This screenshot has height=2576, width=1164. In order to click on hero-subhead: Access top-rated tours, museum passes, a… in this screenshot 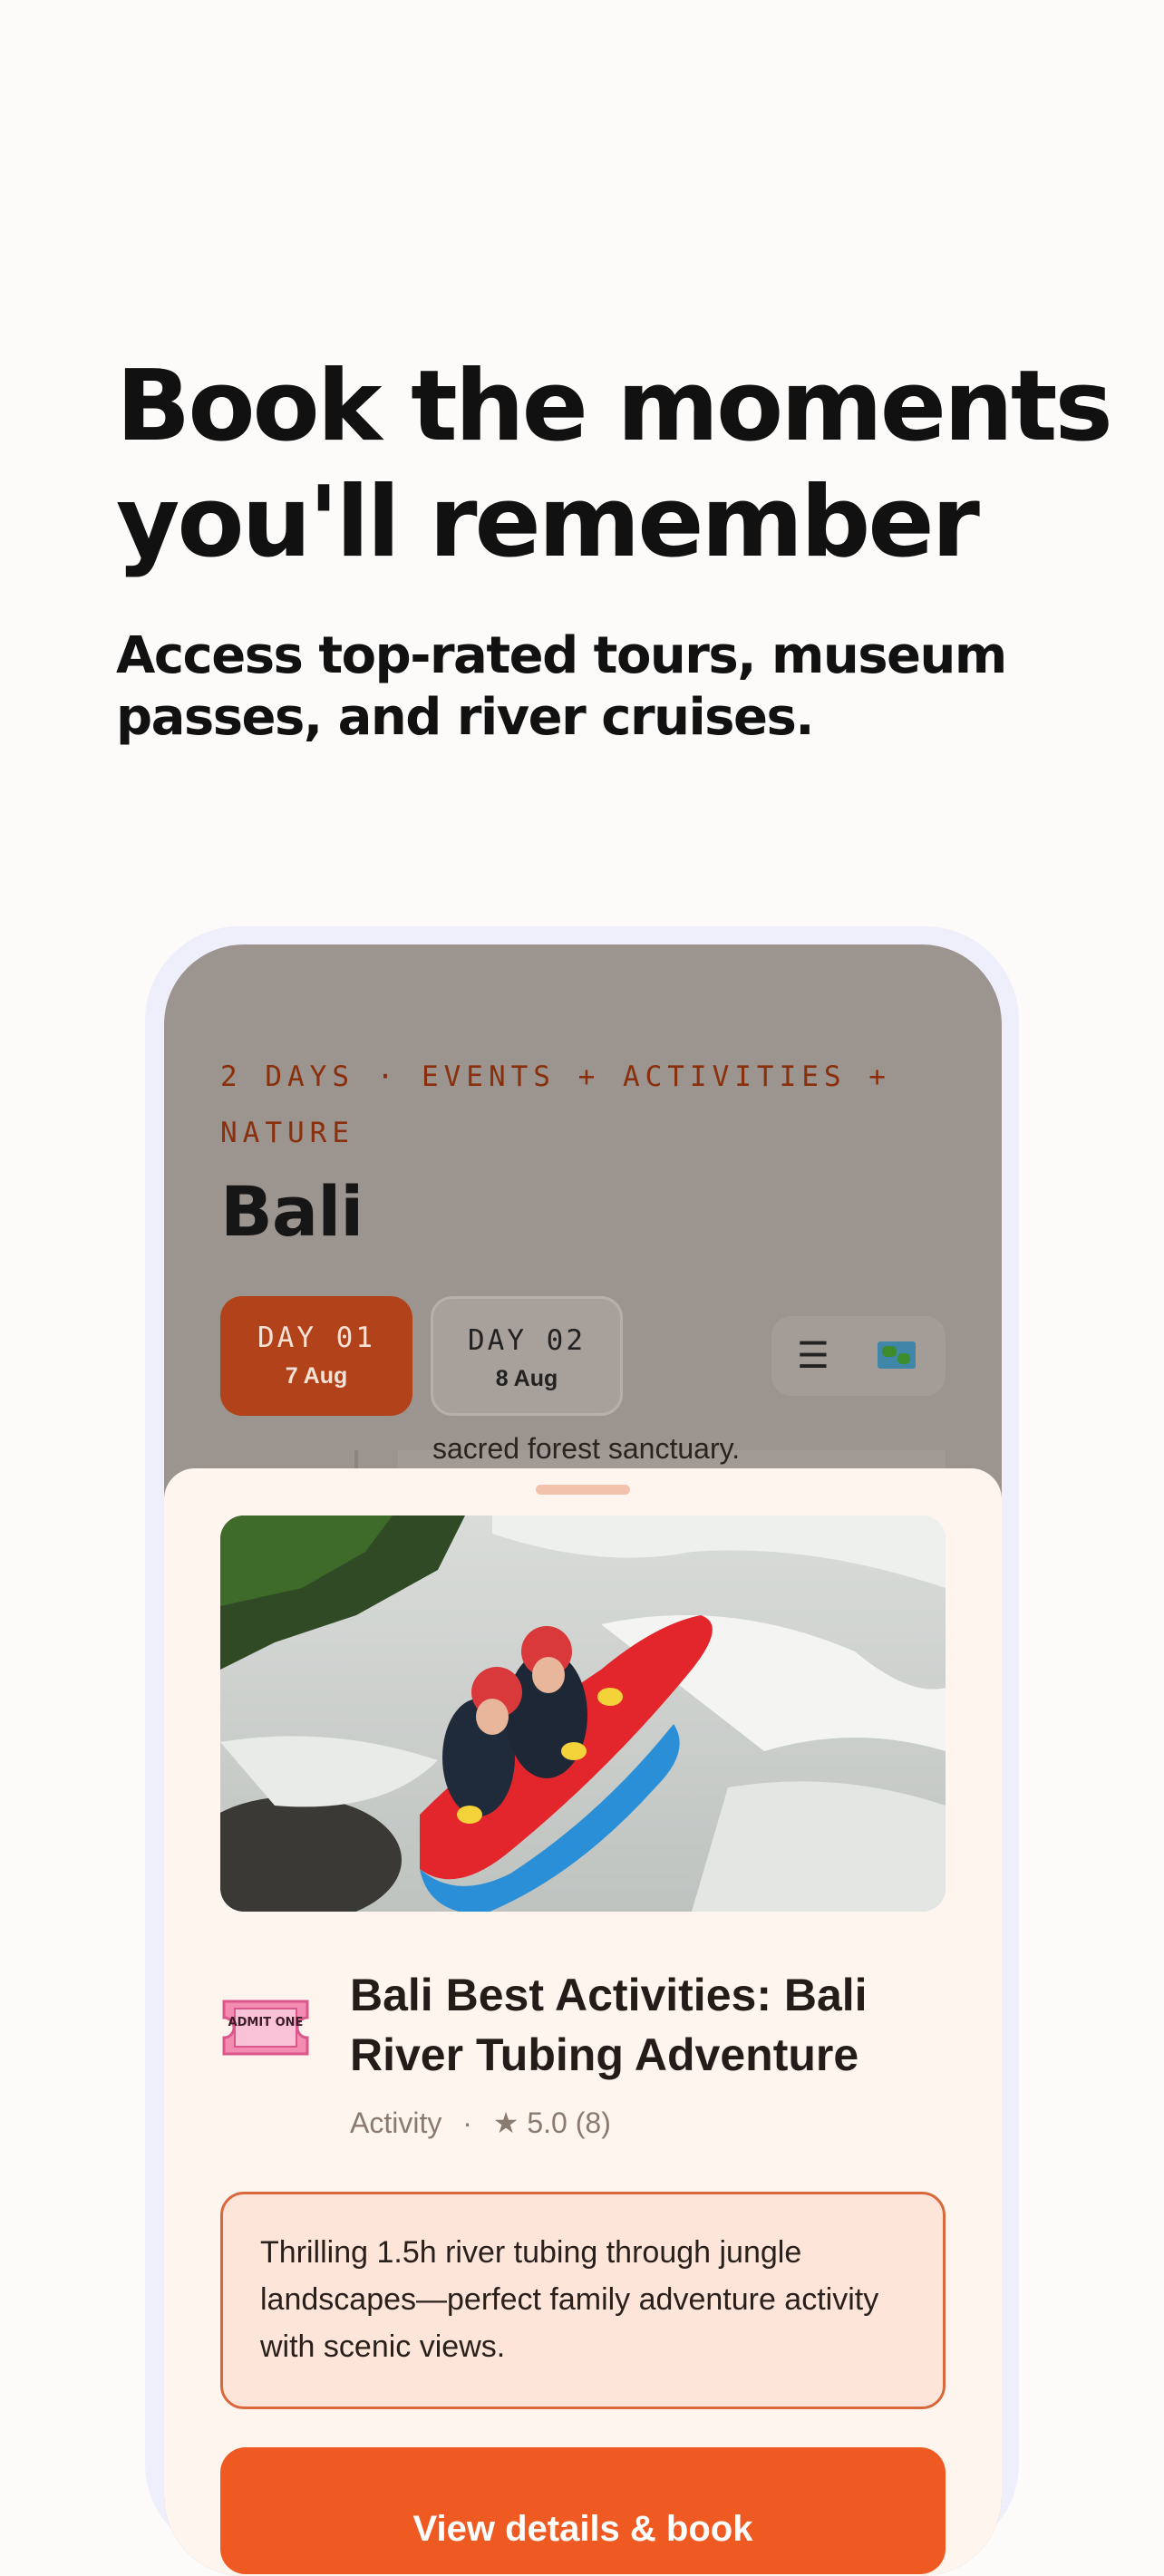, I will do `click(562, 686)`.